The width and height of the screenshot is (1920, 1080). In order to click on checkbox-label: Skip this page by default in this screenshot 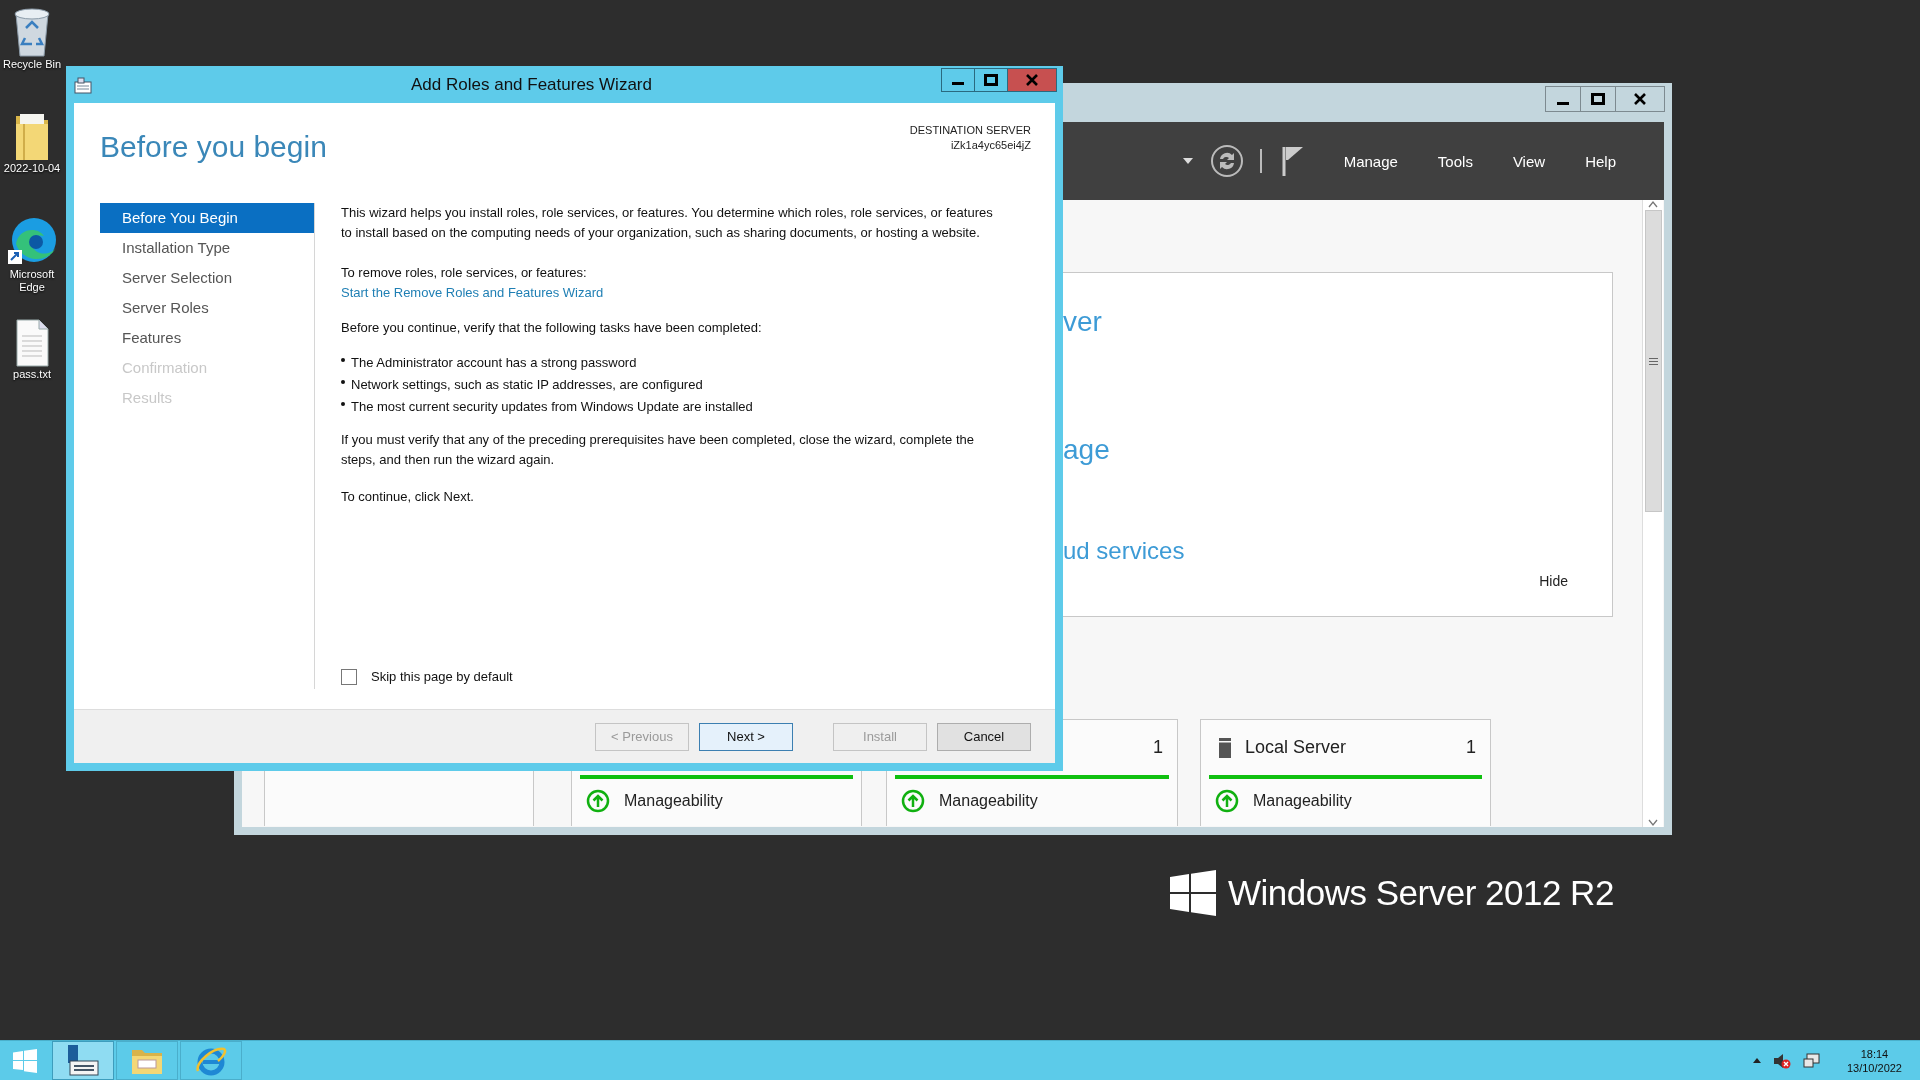, I will do `click(442, 677)`.